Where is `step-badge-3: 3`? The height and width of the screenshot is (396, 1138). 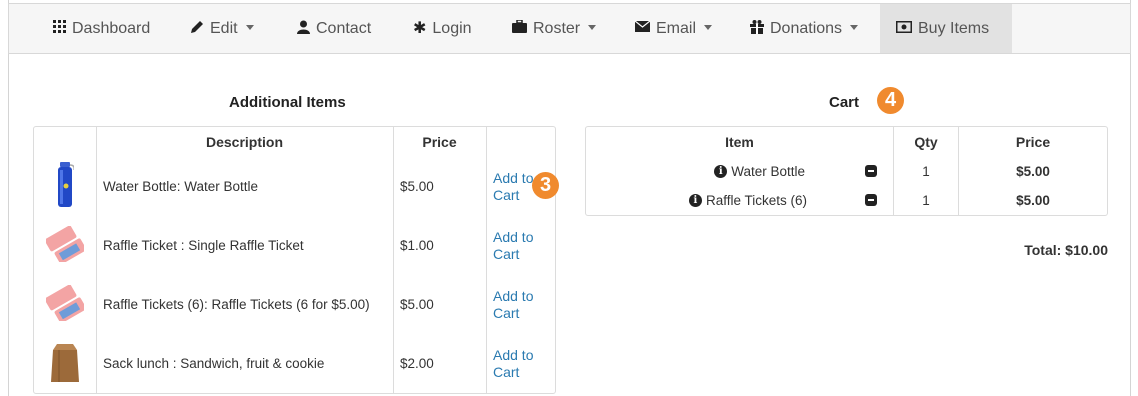
step-badge-3: 3 is located at coordinates (545, 185).